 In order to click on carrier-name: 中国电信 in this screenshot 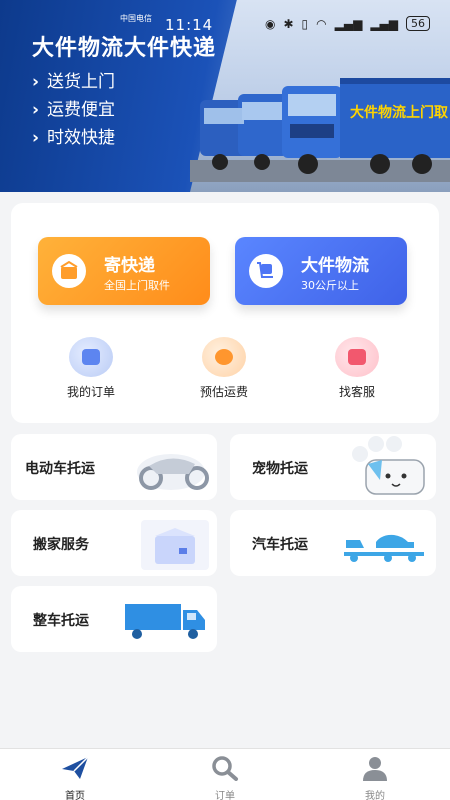, I will do `click(136, 18)`.